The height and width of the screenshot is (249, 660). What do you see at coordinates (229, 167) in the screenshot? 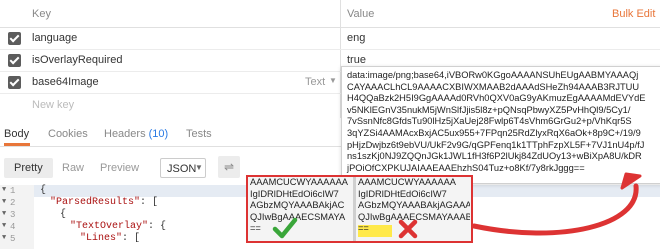
I see `wrap-lines-icon: ⇌` at bounding box center [229, 167].